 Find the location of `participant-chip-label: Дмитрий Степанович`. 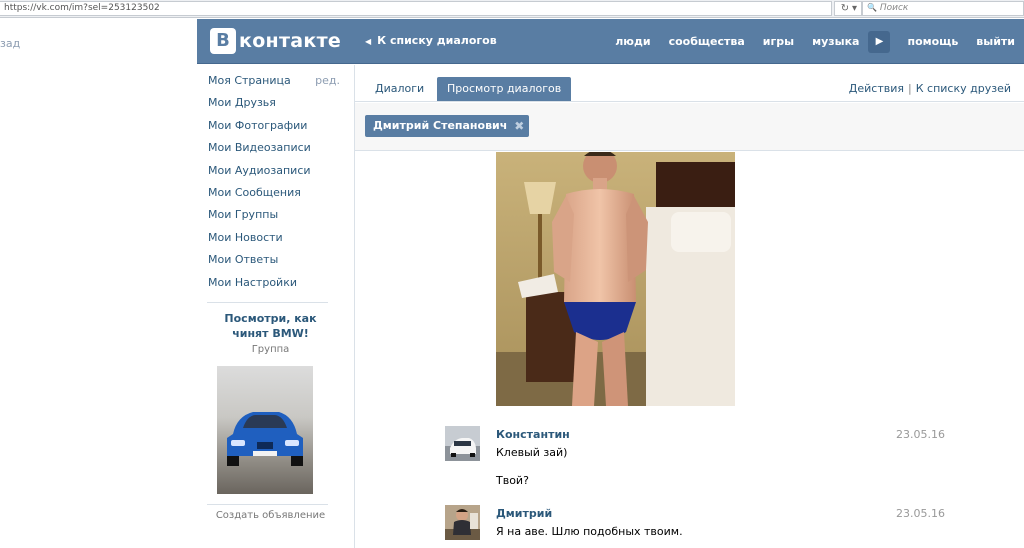

participant-chip-label: Дмитрий Степанович is located at coordinates (440, 125).